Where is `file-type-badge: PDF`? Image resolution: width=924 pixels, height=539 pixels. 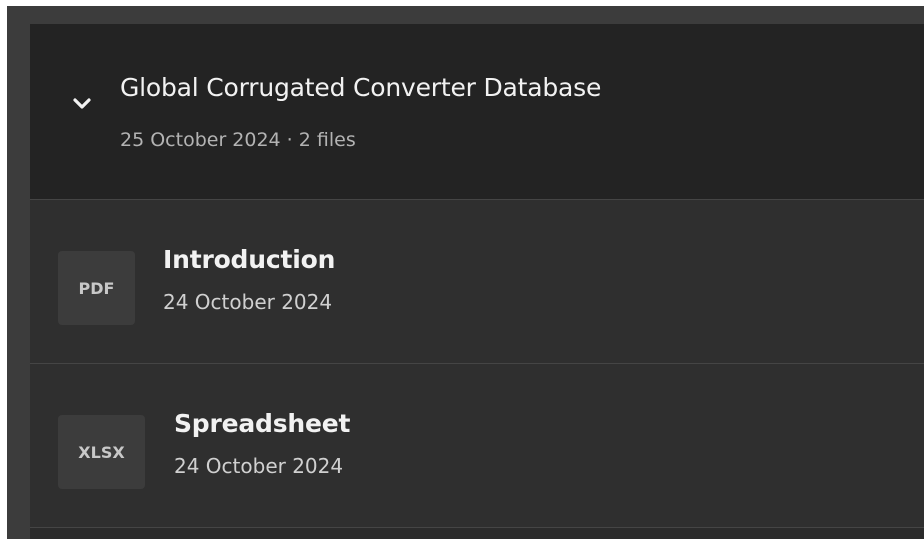 file-type-badge: PDF is located at coordinates (96, 288).